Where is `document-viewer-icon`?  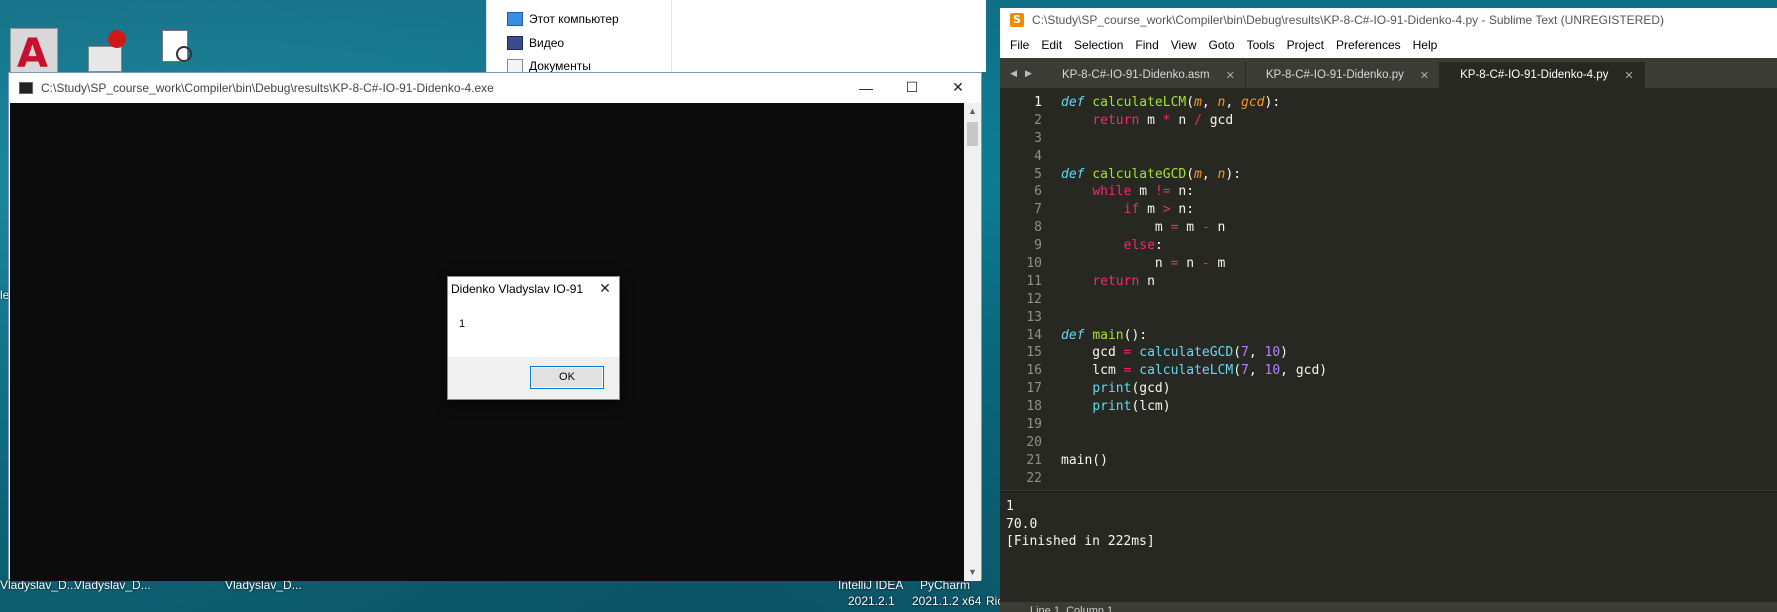 document-viewer-icon is located at coordinates (180, 50).